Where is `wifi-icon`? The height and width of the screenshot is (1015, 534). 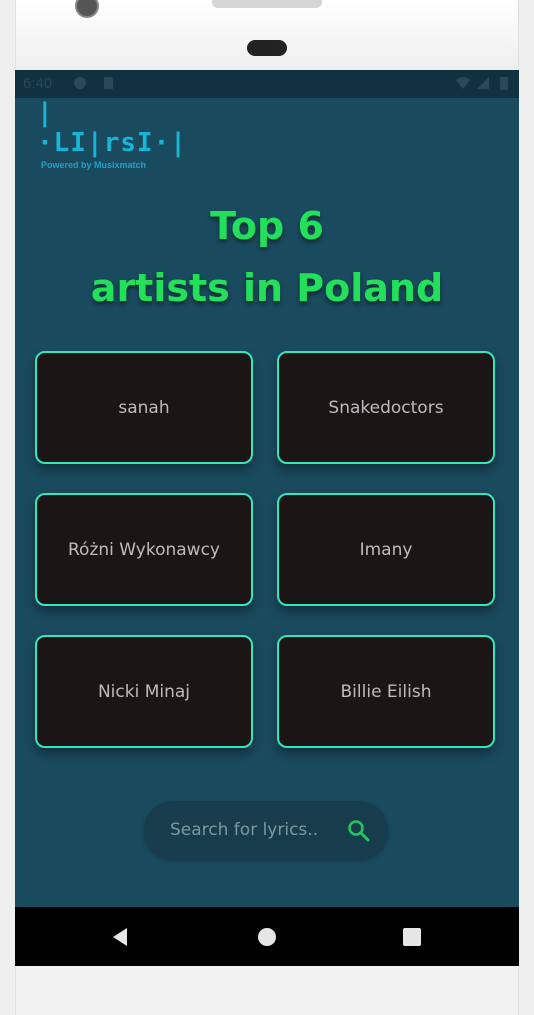
wifi-icon is located at coordinates (463, 83).